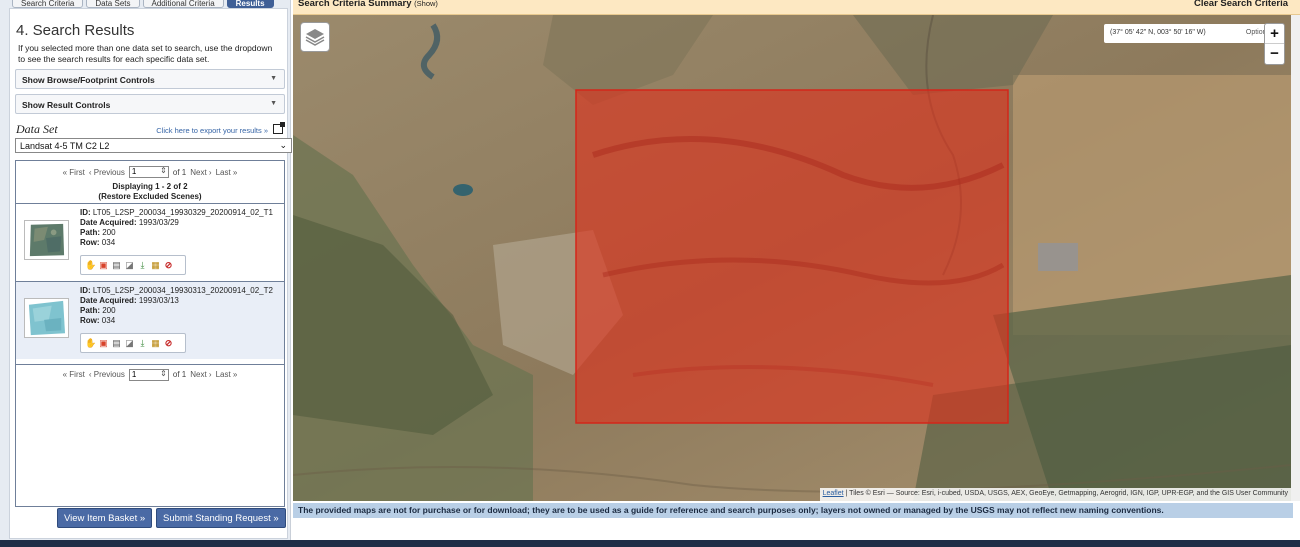 Image resolution: width=1300 pixels, height=547 pixels. Describe the element at coordinates (650, 543) in the screenshot. I see `footer-bar` at that location.